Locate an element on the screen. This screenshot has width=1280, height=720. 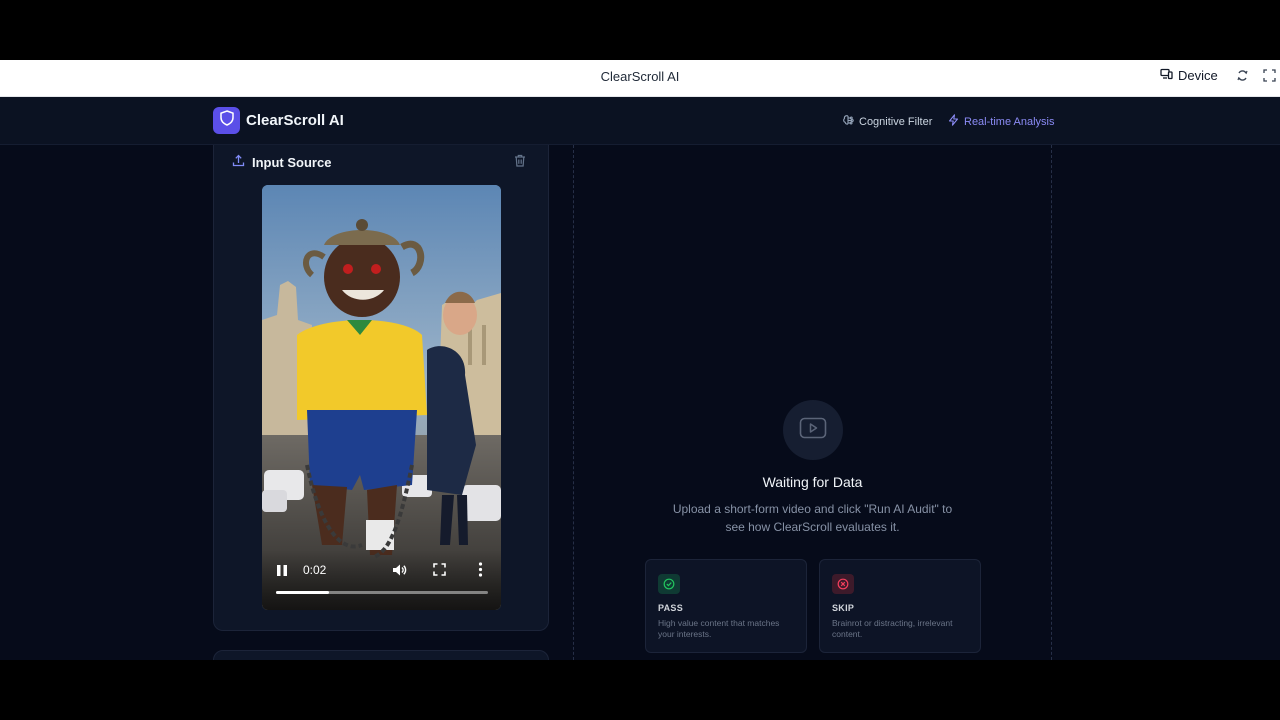
card-header: Input Source is located at coordinates (281, 162).